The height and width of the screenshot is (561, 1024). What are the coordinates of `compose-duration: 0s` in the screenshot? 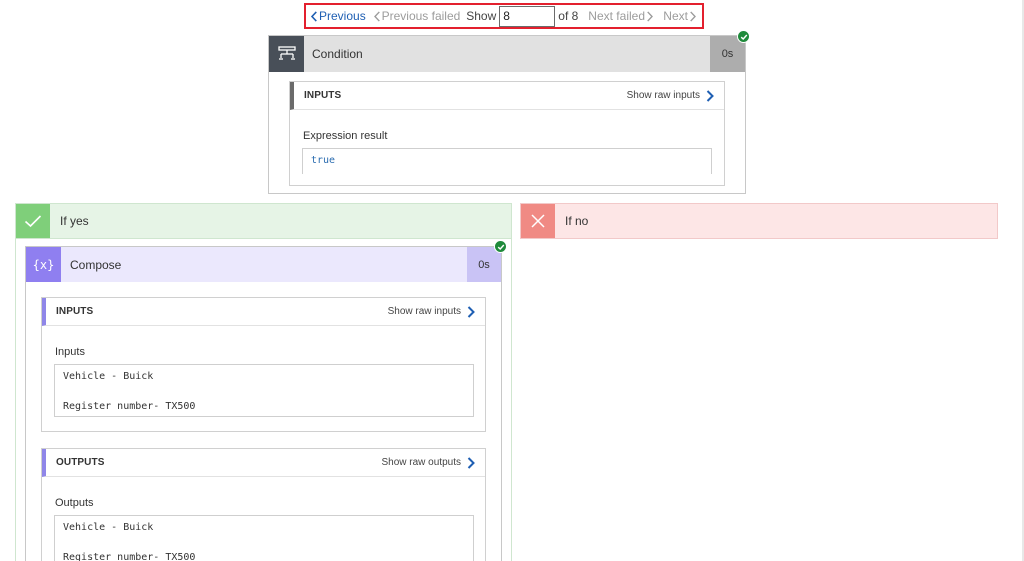 It's located at (484, 264).